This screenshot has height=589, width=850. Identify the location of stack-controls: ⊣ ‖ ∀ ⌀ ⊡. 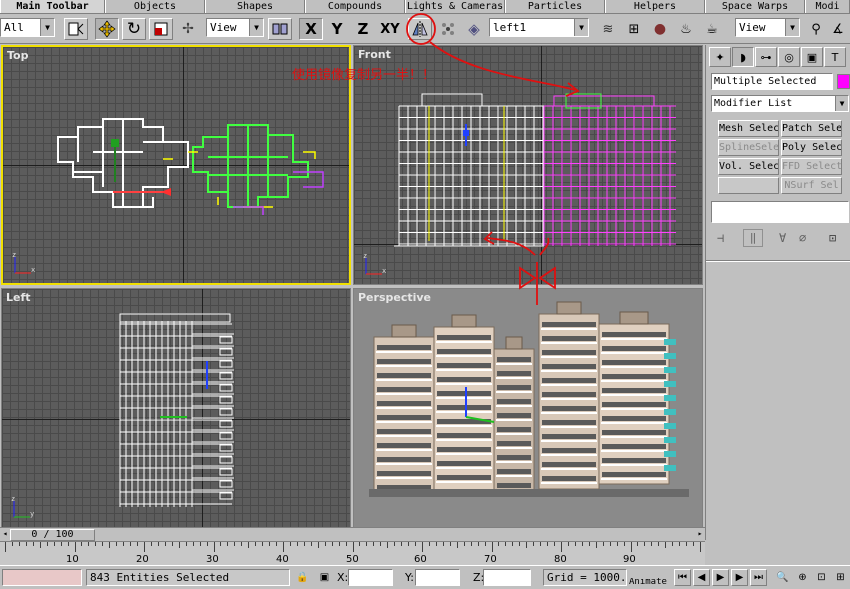
(780, 239).